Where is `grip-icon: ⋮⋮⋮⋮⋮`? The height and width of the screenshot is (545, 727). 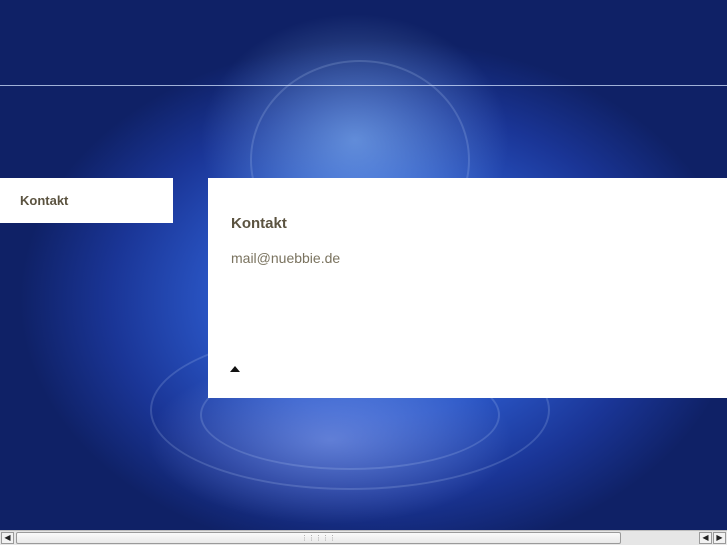 grip-icon: ⋮⋮⋮⋮⋮ is located at coordinates (318, 538).